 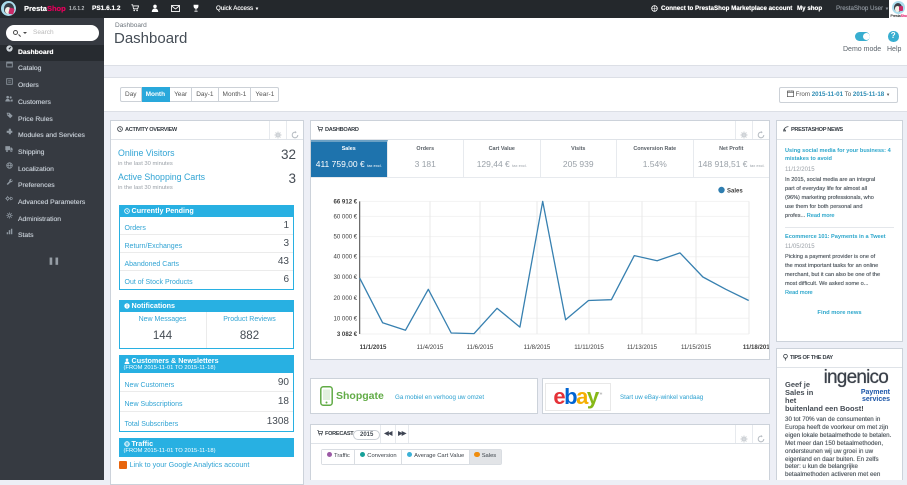 What do you see at coordinates (430, 347) in the screenshot?
I see `svg-text: 11/4/2015` at bounding box center [430, 347].